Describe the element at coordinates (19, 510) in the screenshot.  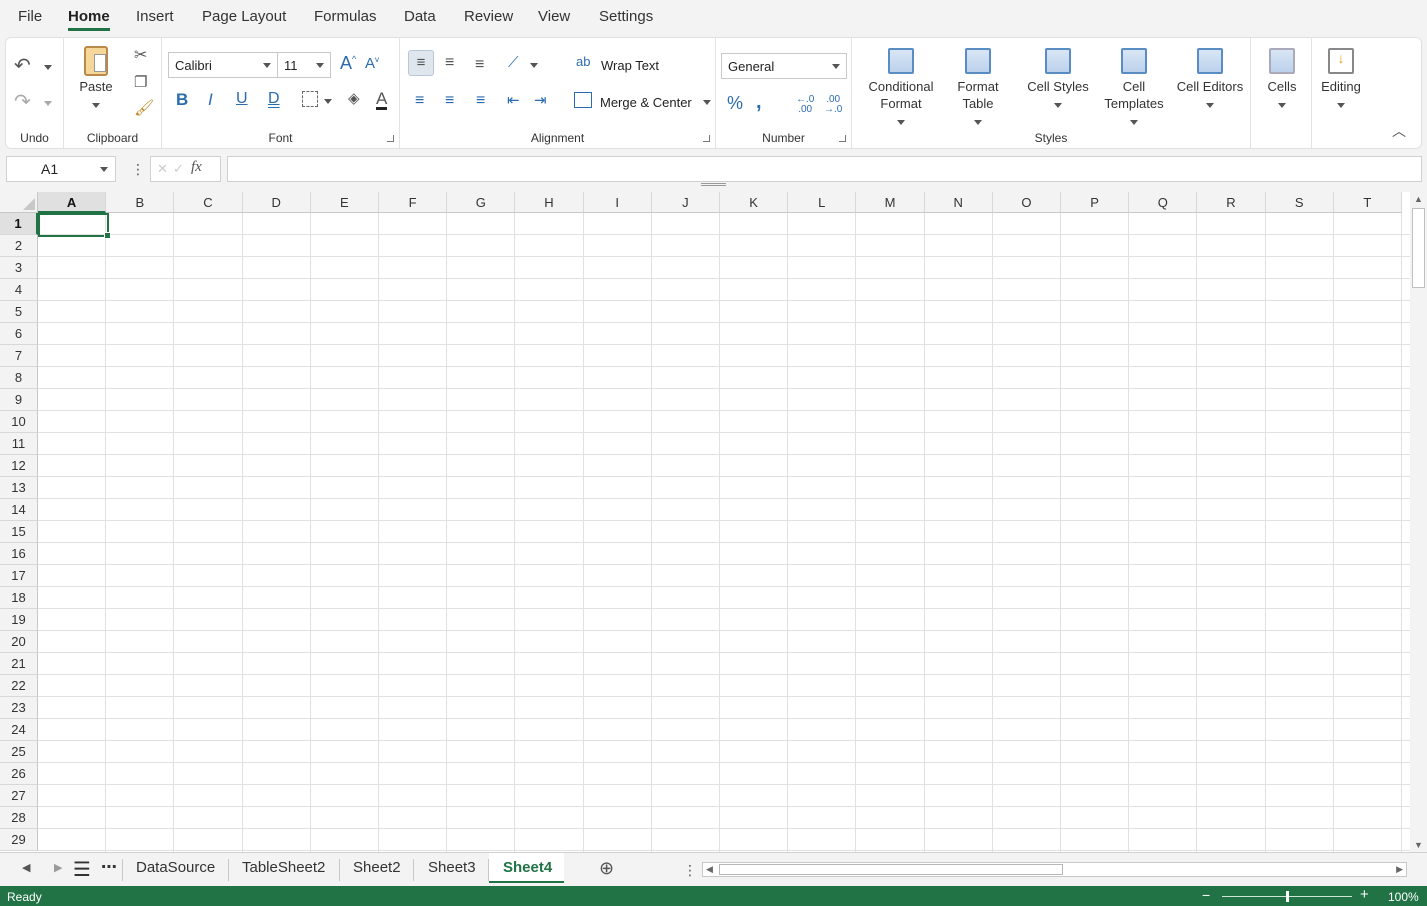
I see `row-header-14: 14` at that location.